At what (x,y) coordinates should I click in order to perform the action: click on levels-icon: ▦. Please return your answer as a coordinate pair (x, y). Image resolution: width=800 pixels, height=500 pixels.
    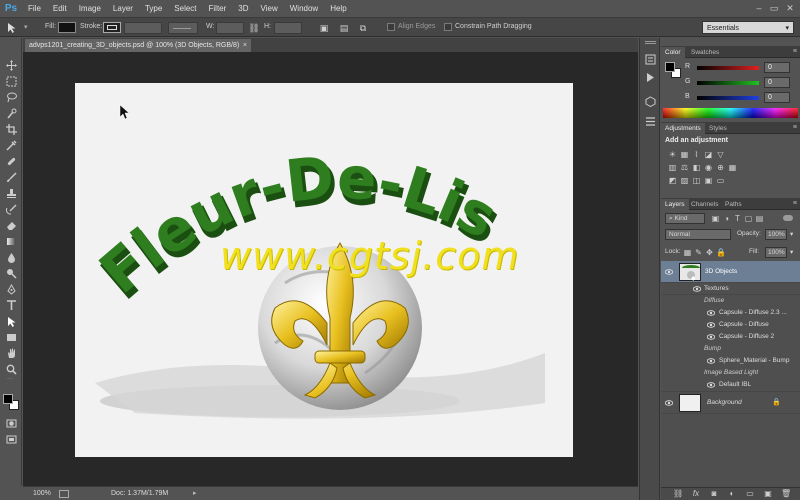
    Looking at the image, I should click on (684, 154).